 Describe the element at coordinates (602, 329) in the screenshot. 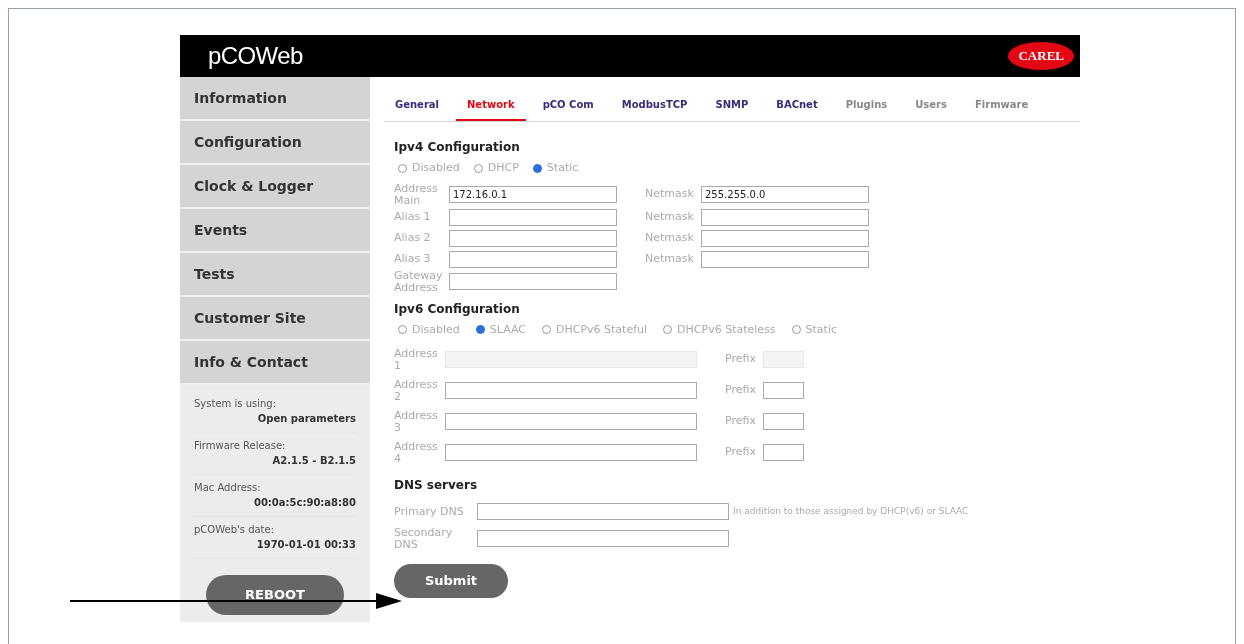

I see `radio-label: DHCPv6 Stateful` at that location.